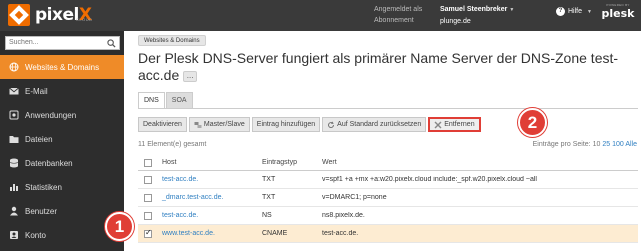 Image resolution: width=641 pixels, height=251 pixels. What do you see at coordinates (480, 162) in the screenshot?
I see `column-header-value: Wert` at bounding box center [480, 162].